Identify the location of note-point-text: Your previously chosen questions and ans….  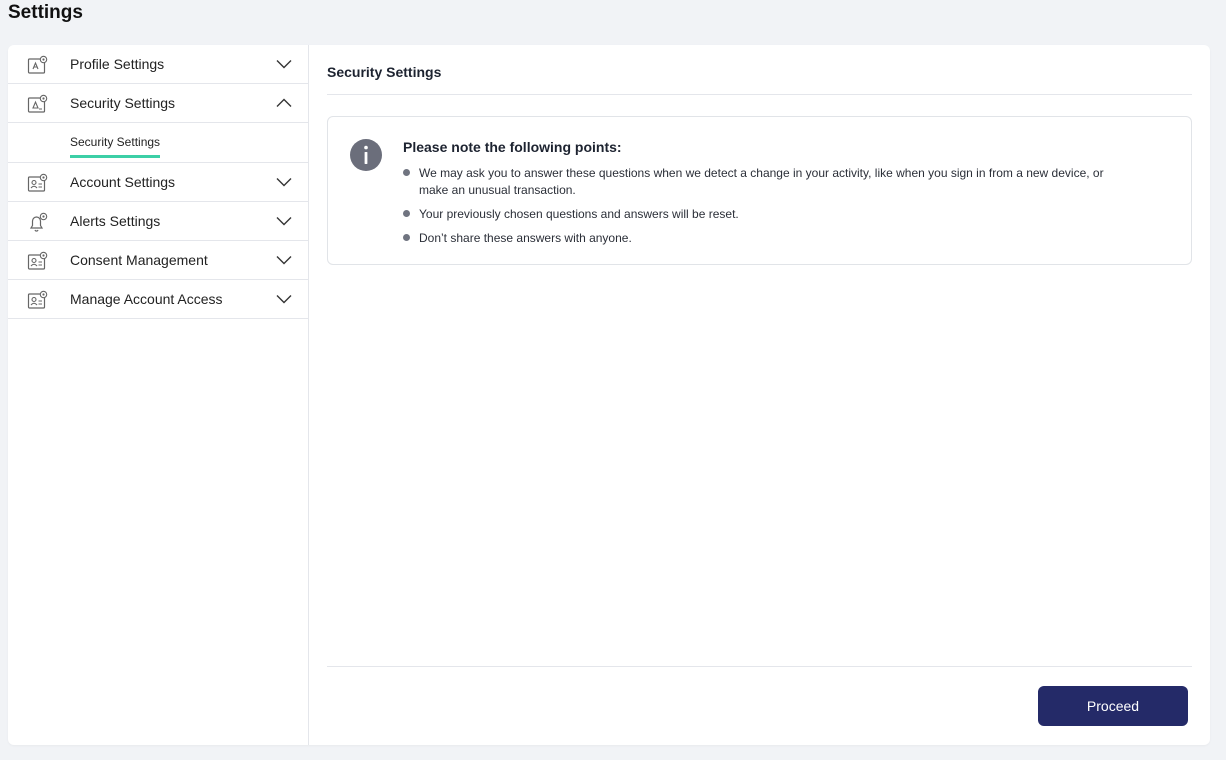
(579, 214).